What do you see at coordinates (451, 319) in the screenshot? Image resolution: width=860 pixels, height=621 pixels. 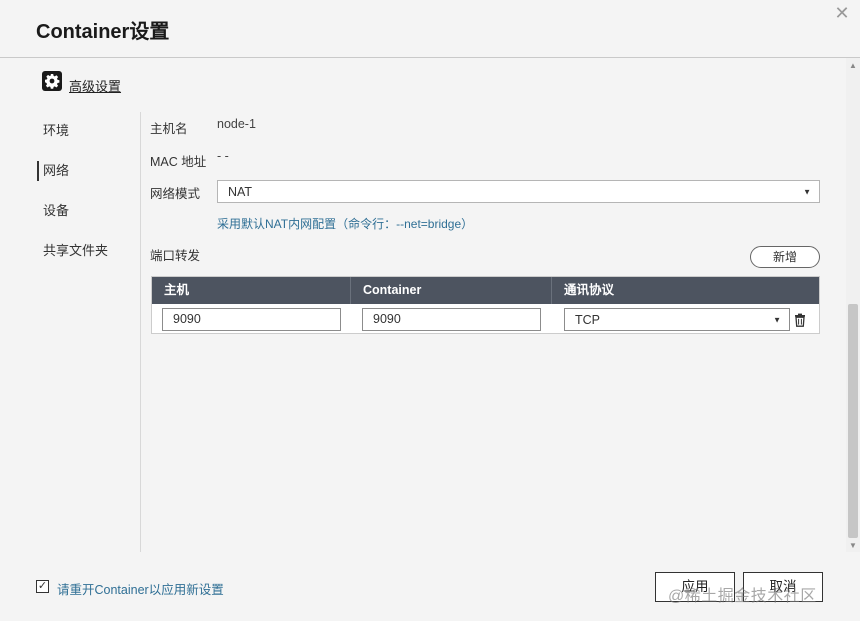 I see `container-port-input: 9090` at bounding box center [451, 319].